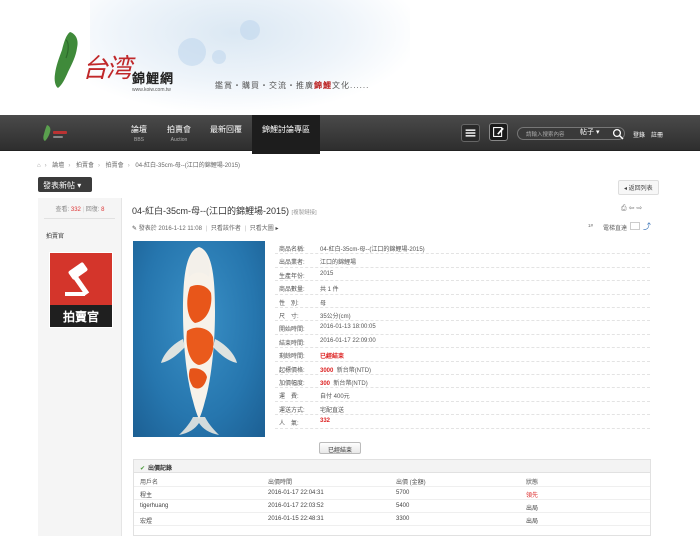  Describe the element at coordinates (462, 395) in the screenshot. I see `info-row: 運 費: 自付 400元` at that location.